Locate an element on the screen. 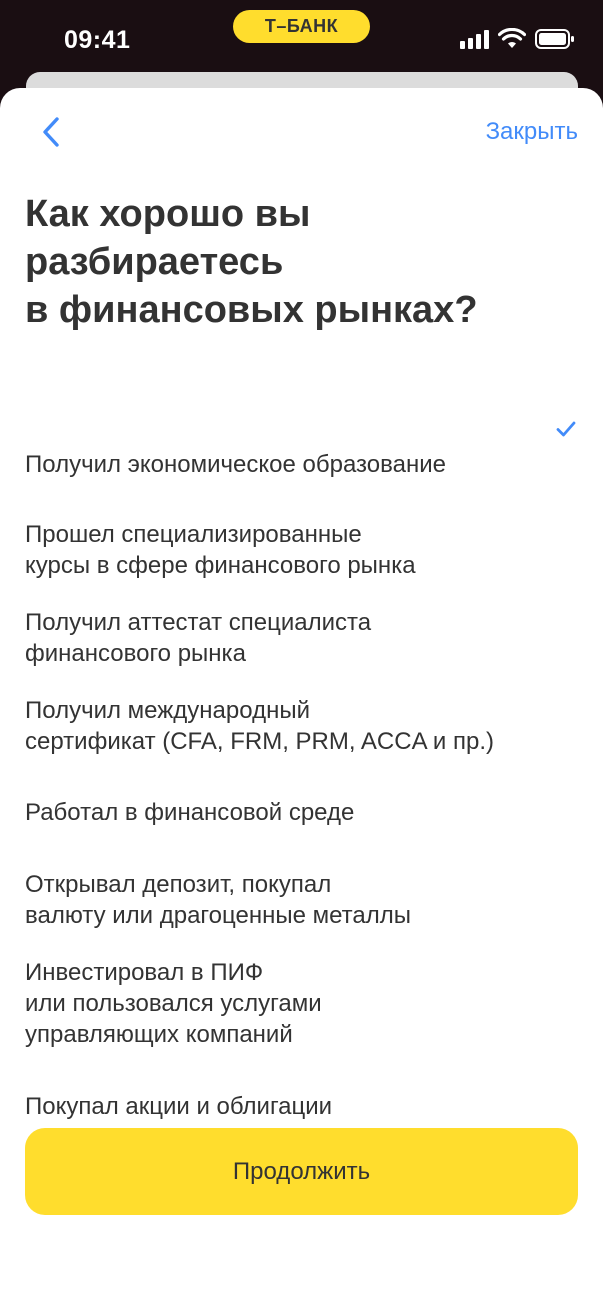  back-button is located at coordinates (51, 132).